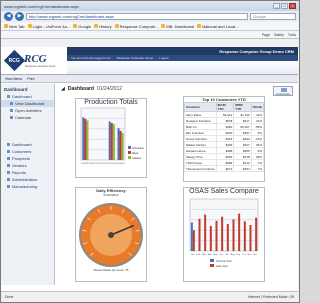 This screenshot has width=320, height=303. What do you see at coordinates (111, 102) in the screenshot?
I see `production-title: Production Totals` at bounding box center [111, 102].